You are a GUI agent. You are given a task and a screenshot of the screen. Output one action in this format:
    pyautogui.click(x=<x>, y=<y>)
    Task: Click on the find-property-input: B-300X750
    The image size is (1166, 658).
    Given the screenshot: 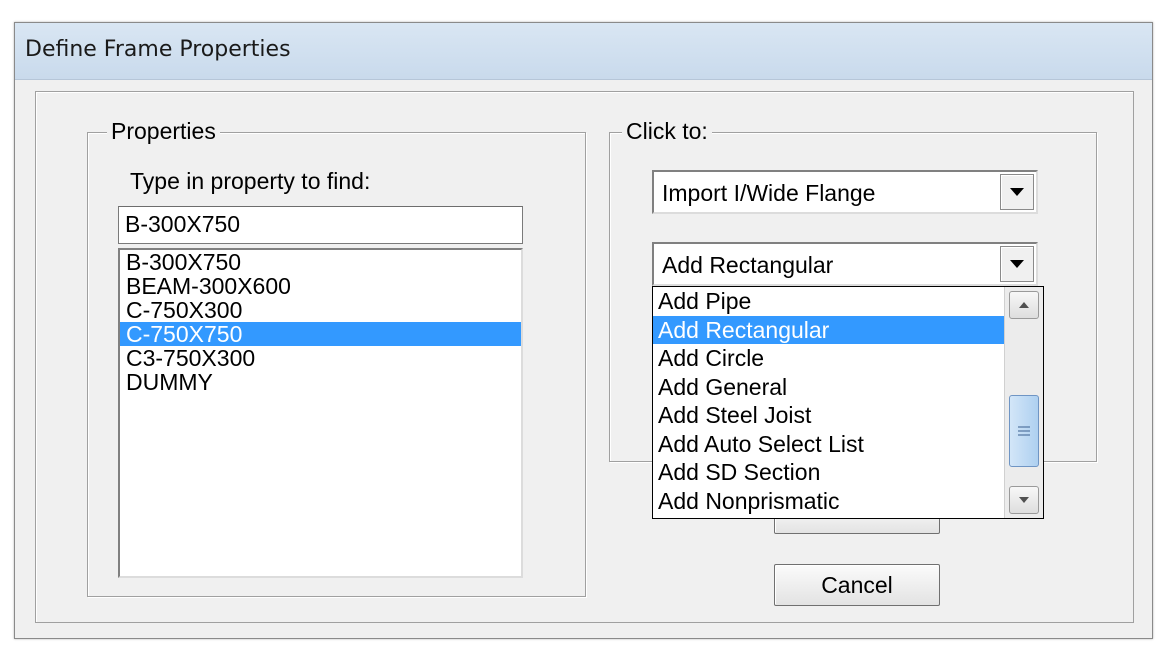 What is the action you would take?
    pyautogui.click(x=320, y=225)
    